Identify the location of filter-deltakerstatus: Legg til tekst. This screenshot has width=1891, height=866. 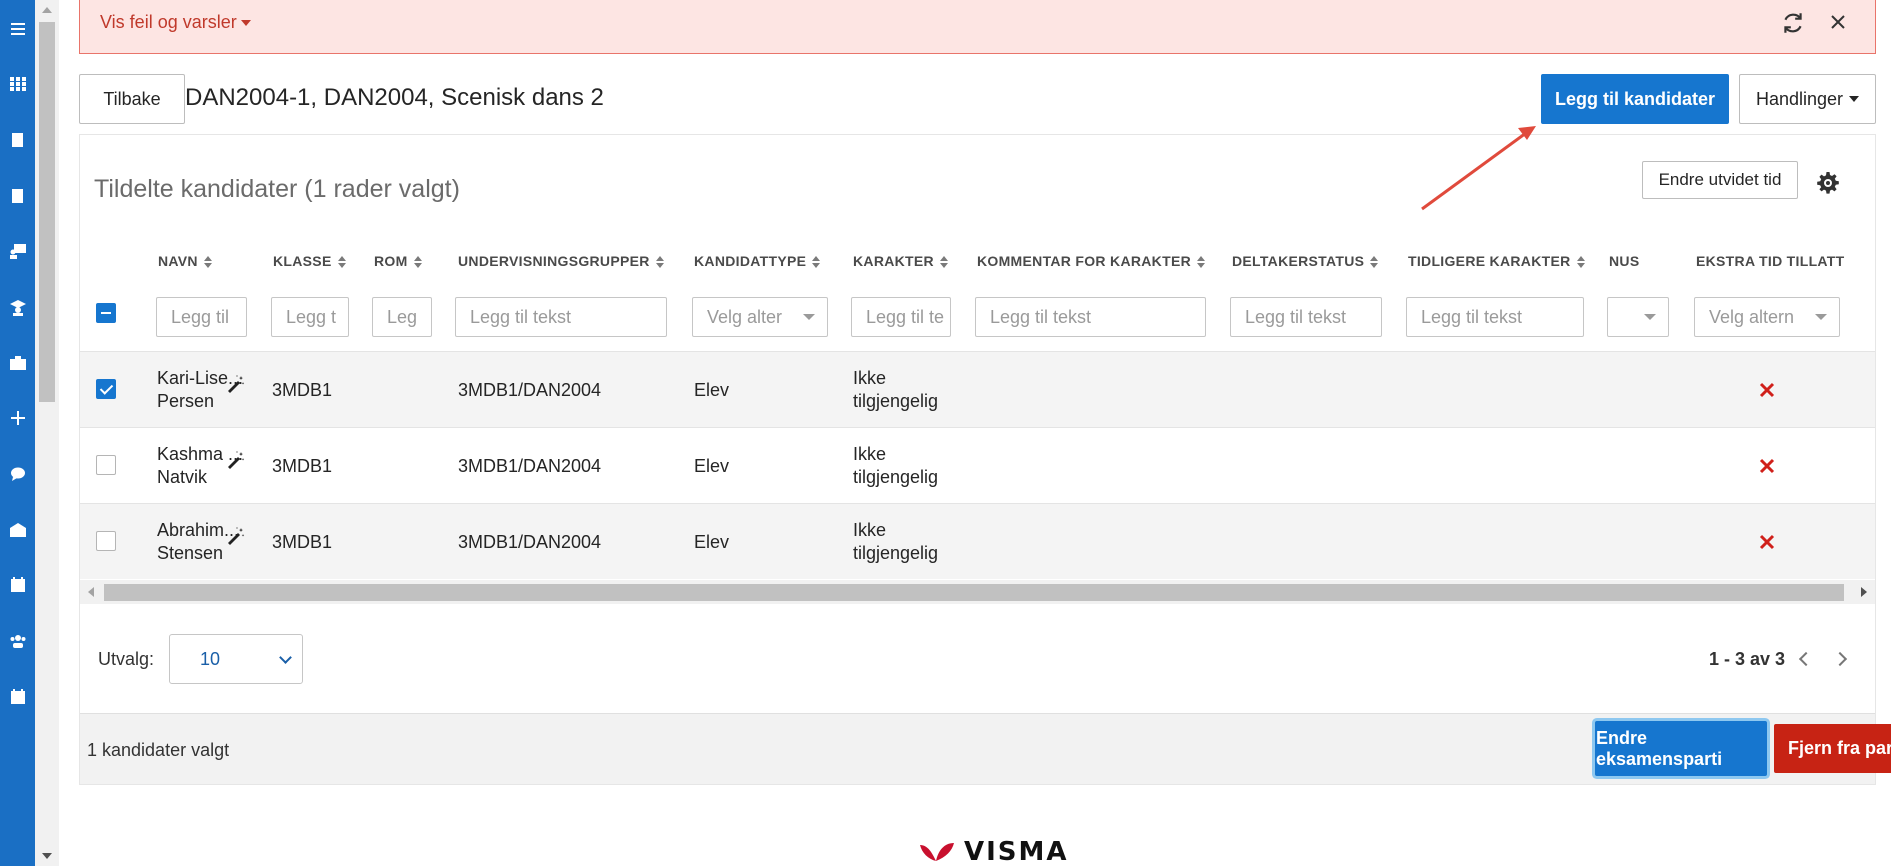
(1306, 317).